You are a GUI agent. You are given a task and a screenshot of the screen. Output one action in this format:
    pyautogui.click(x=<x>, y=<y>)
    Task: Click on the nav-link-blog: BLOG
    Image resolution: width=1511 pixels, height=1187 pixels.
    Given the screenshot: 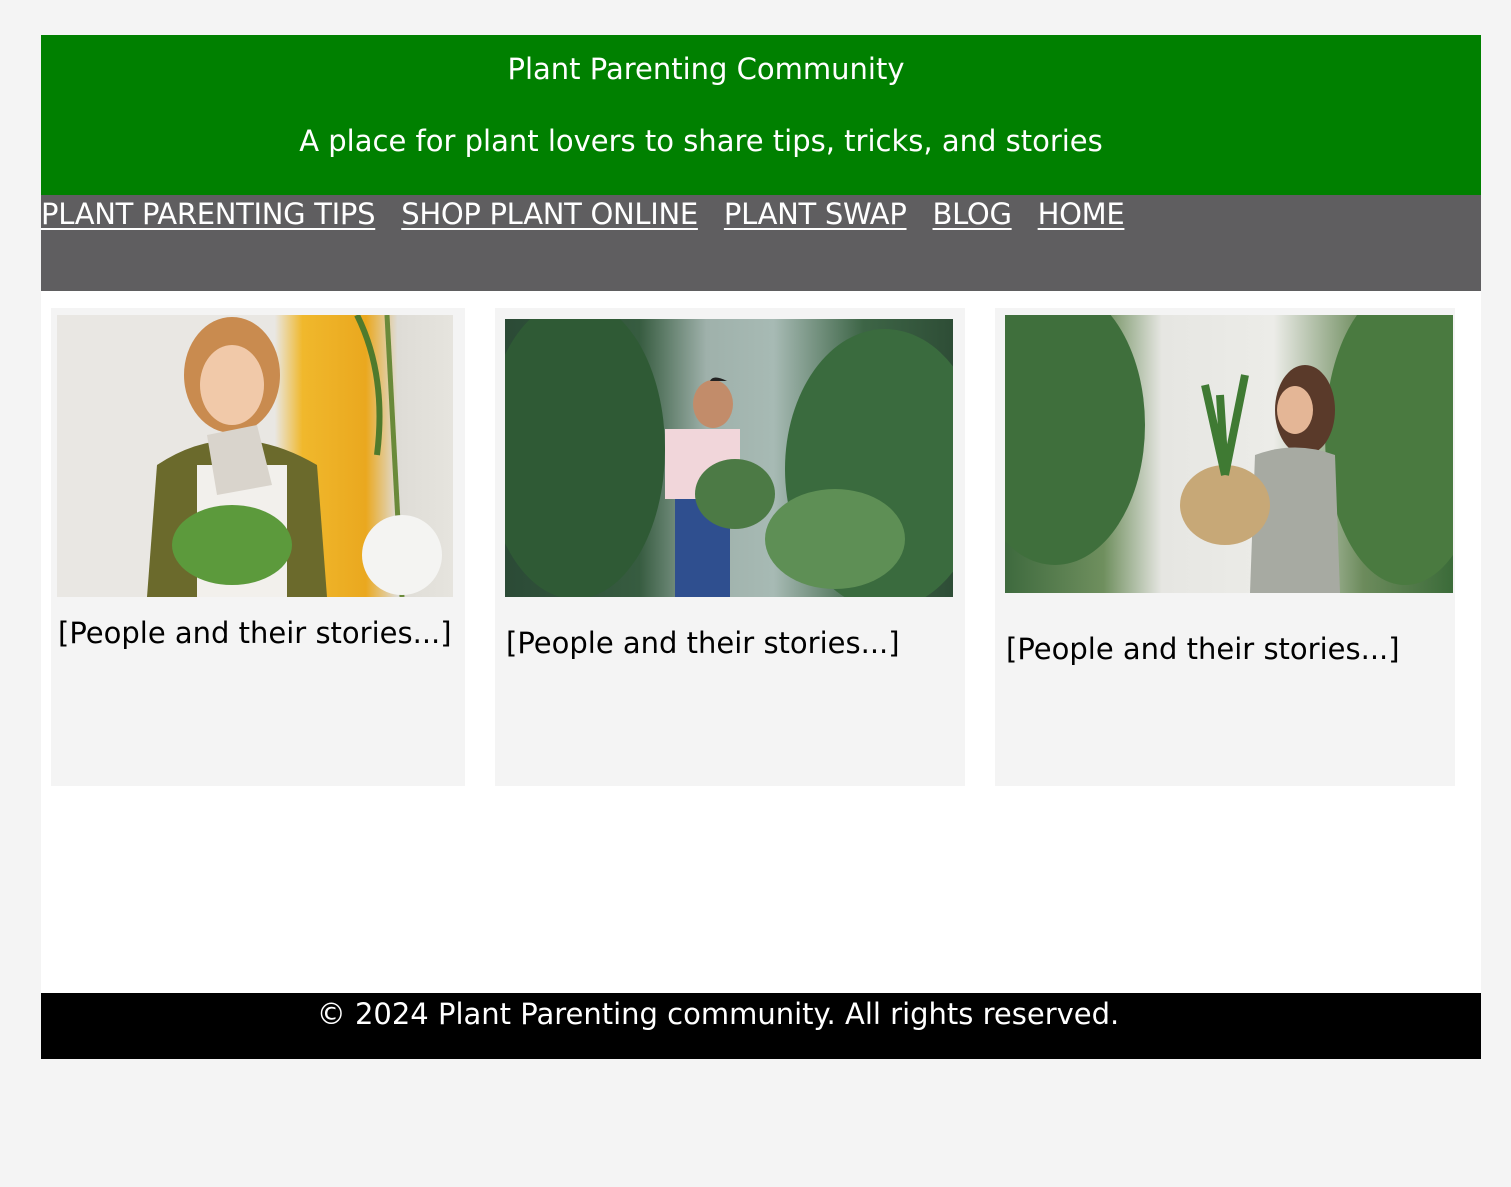 What is the action you would take?
    pyautogui.click(x=972, y=214)
    